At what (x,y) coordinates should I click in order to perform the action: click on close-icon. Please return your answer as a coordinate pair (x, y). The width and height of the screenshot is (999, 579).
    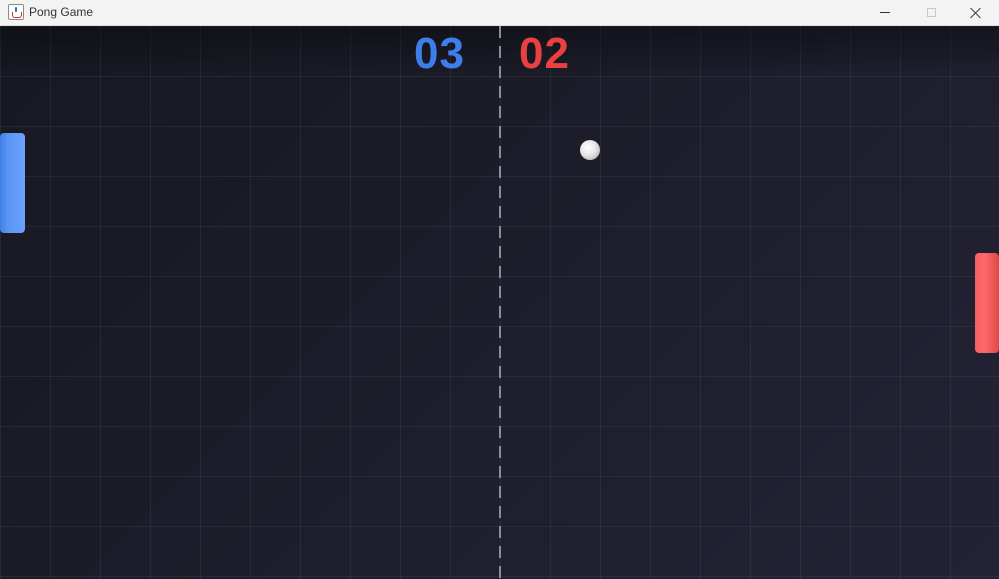
    Looking at the image, I should click on (976, 13).